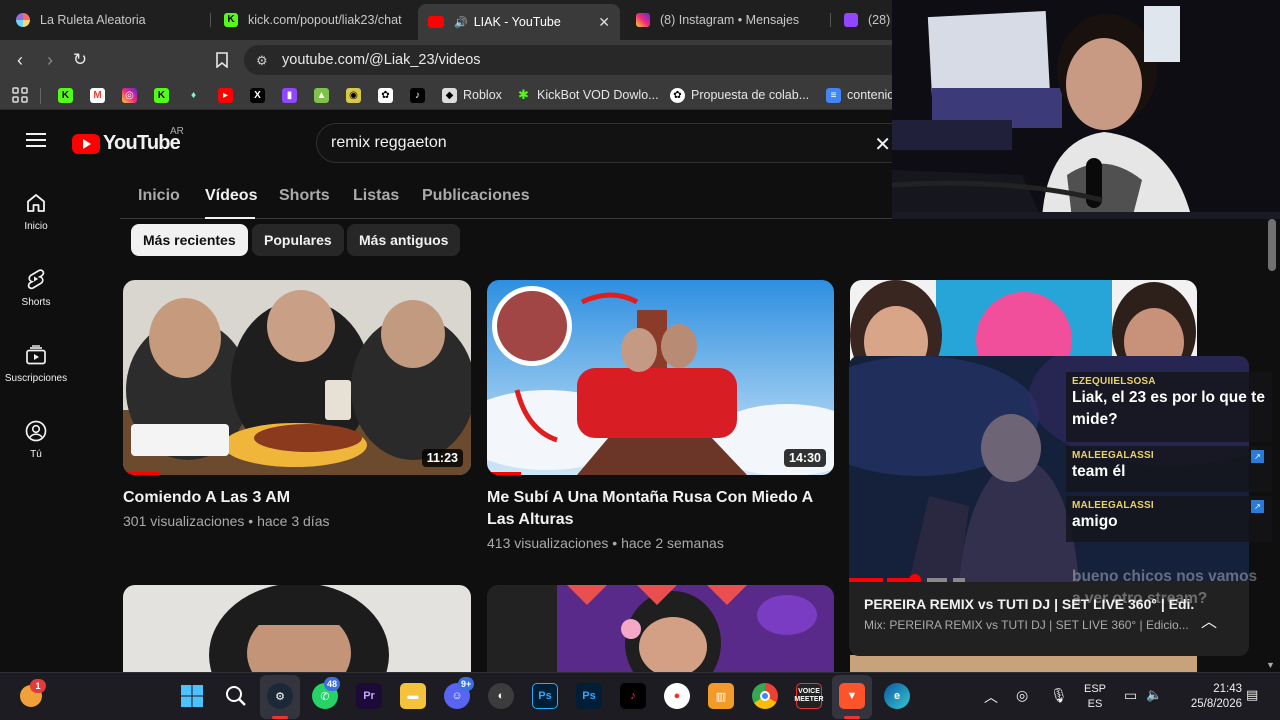 Image resolution: width=1280 pixels, height=720 pixels. What do you see at coordinates (1270, 665) in the screenshot?
I see `scroll-down-arrow-icon: ▼` at bounding box center [1270, 665].